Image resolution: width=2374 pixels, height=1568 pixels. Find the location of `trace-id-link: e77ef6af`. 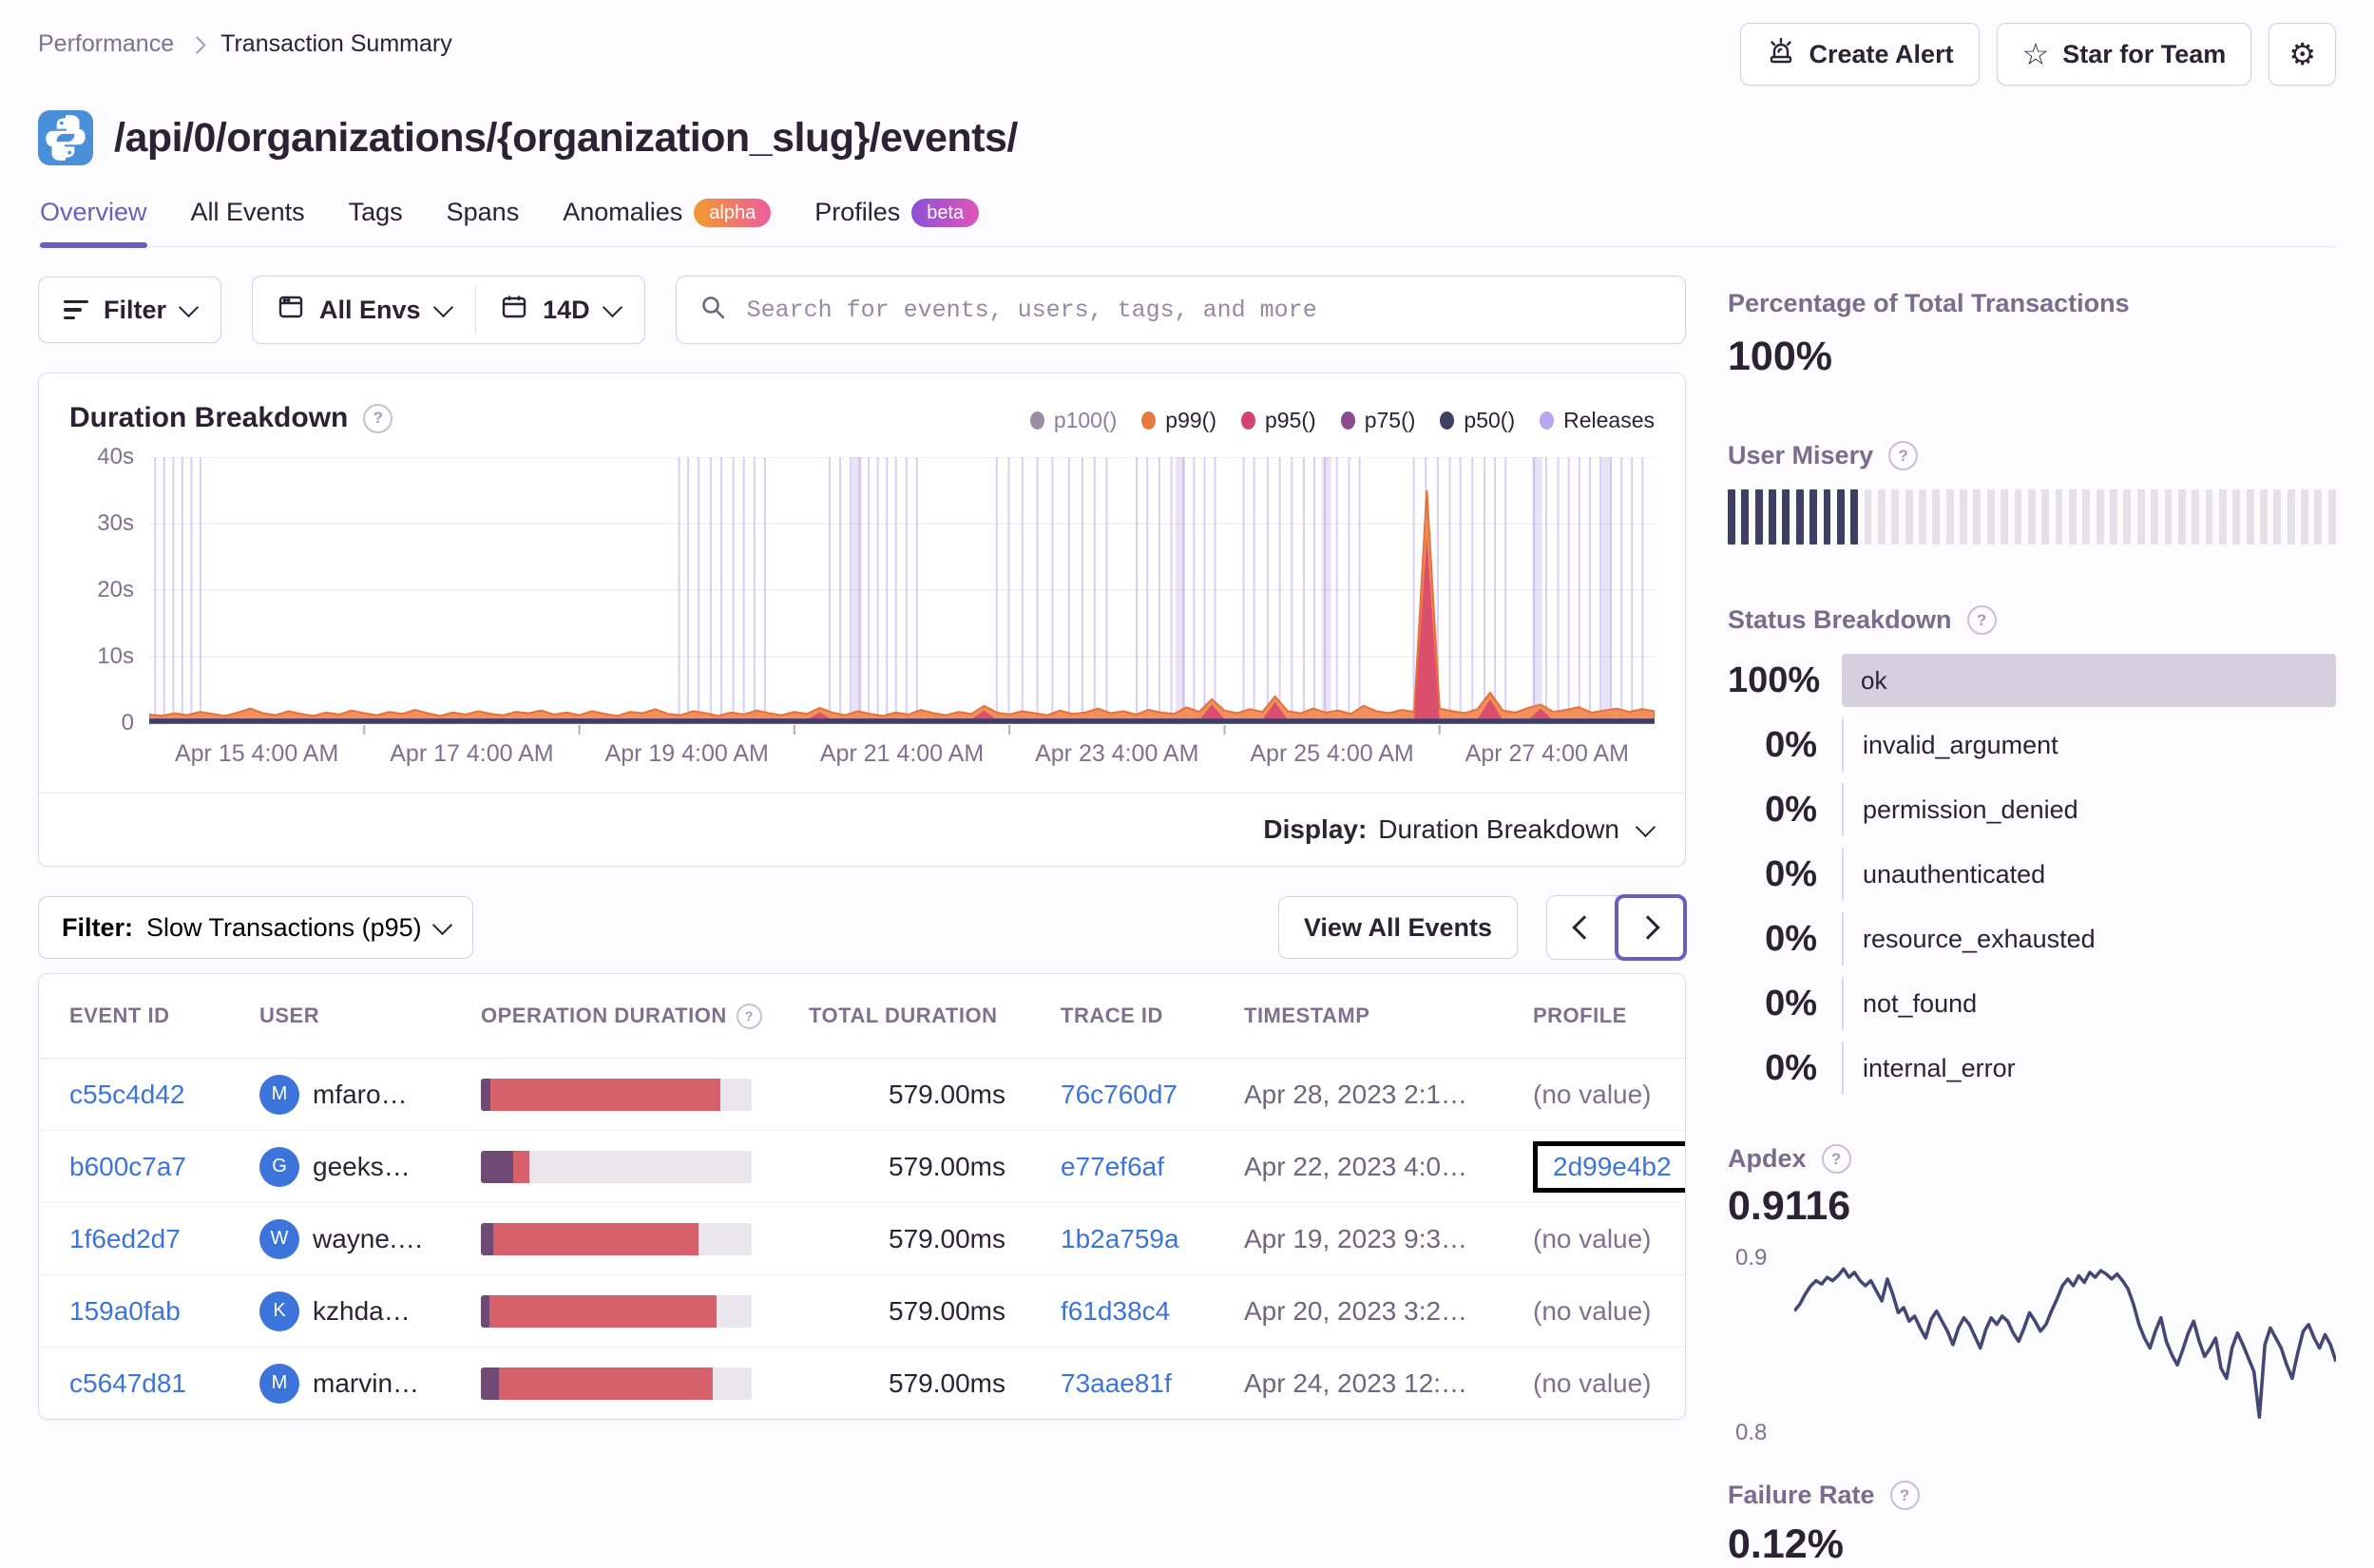

trace-id-link: e77ef6af is located at coordinates (1112, 1167).